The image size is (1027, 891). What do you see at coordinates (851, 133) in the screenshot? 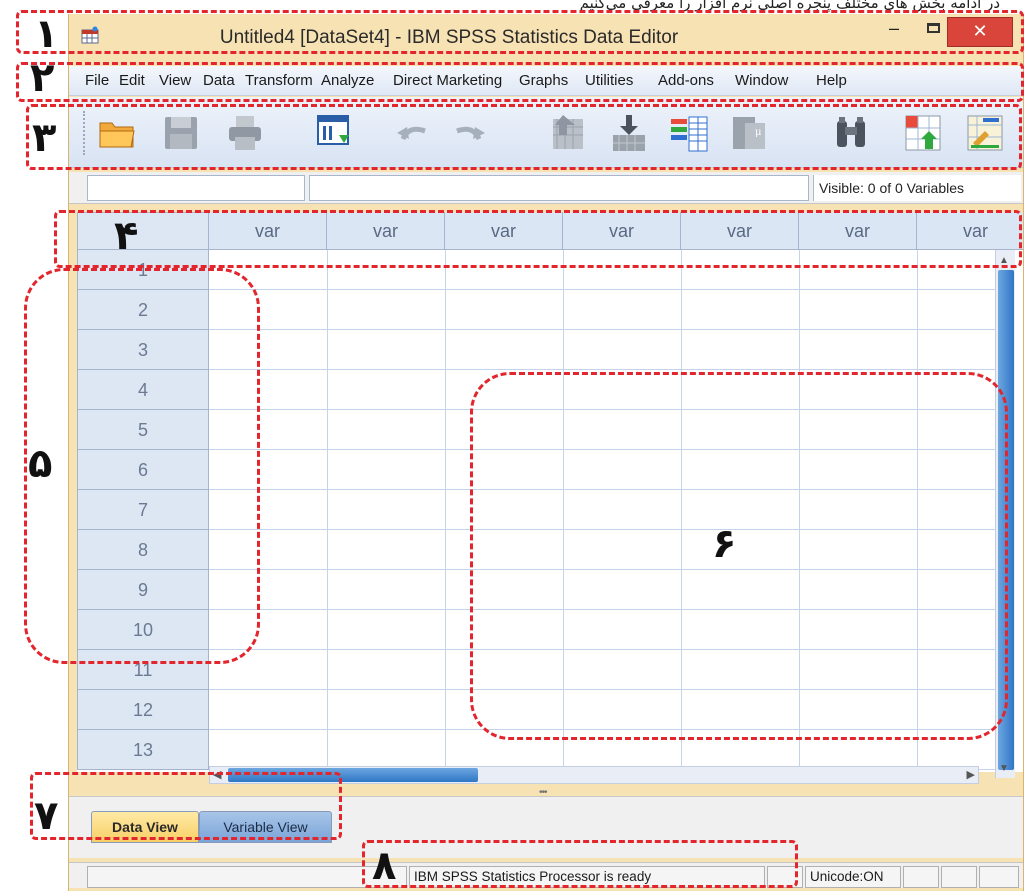
I see `find-icon` at bounding box center [851, 133].